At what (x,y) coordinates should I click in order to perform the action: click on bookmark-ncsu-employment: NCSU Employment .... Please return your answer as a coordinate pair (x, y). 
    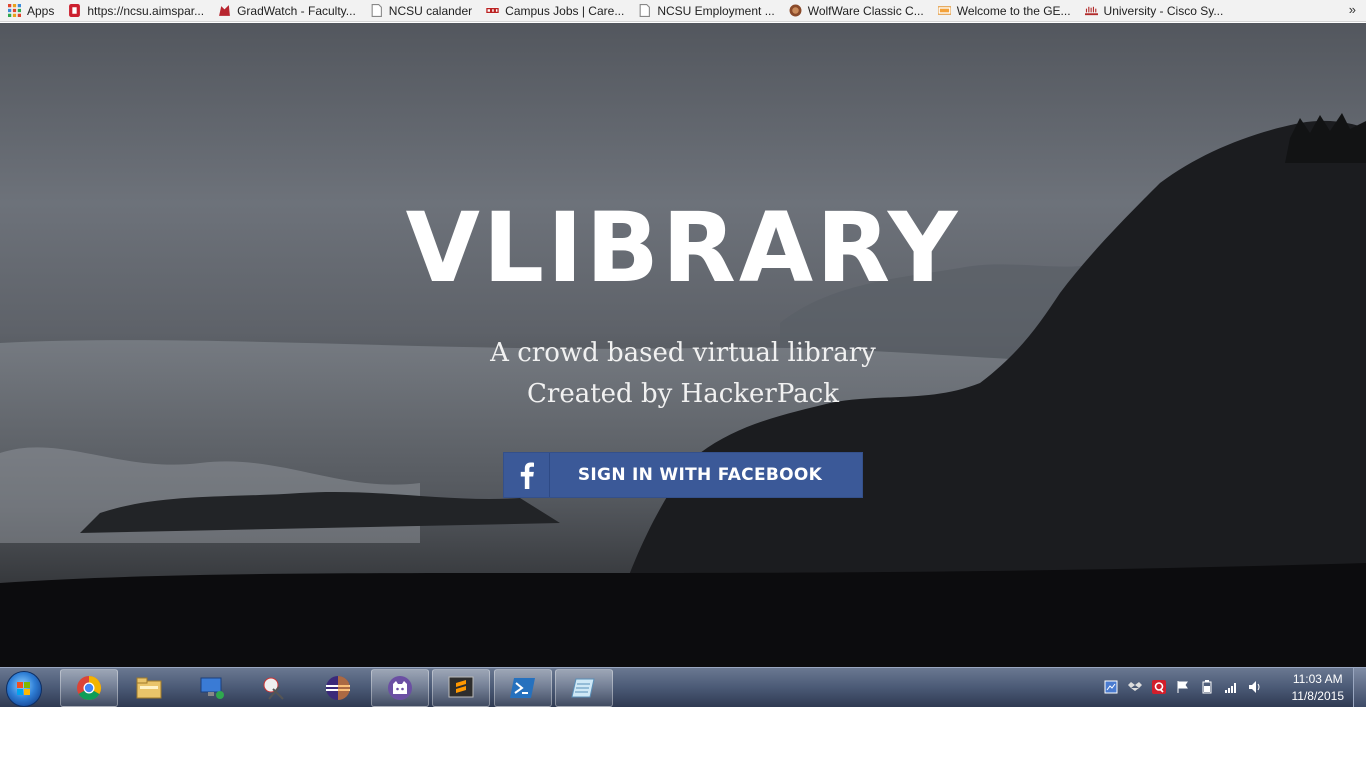
    Looking at the image, I should click on (705, 10).